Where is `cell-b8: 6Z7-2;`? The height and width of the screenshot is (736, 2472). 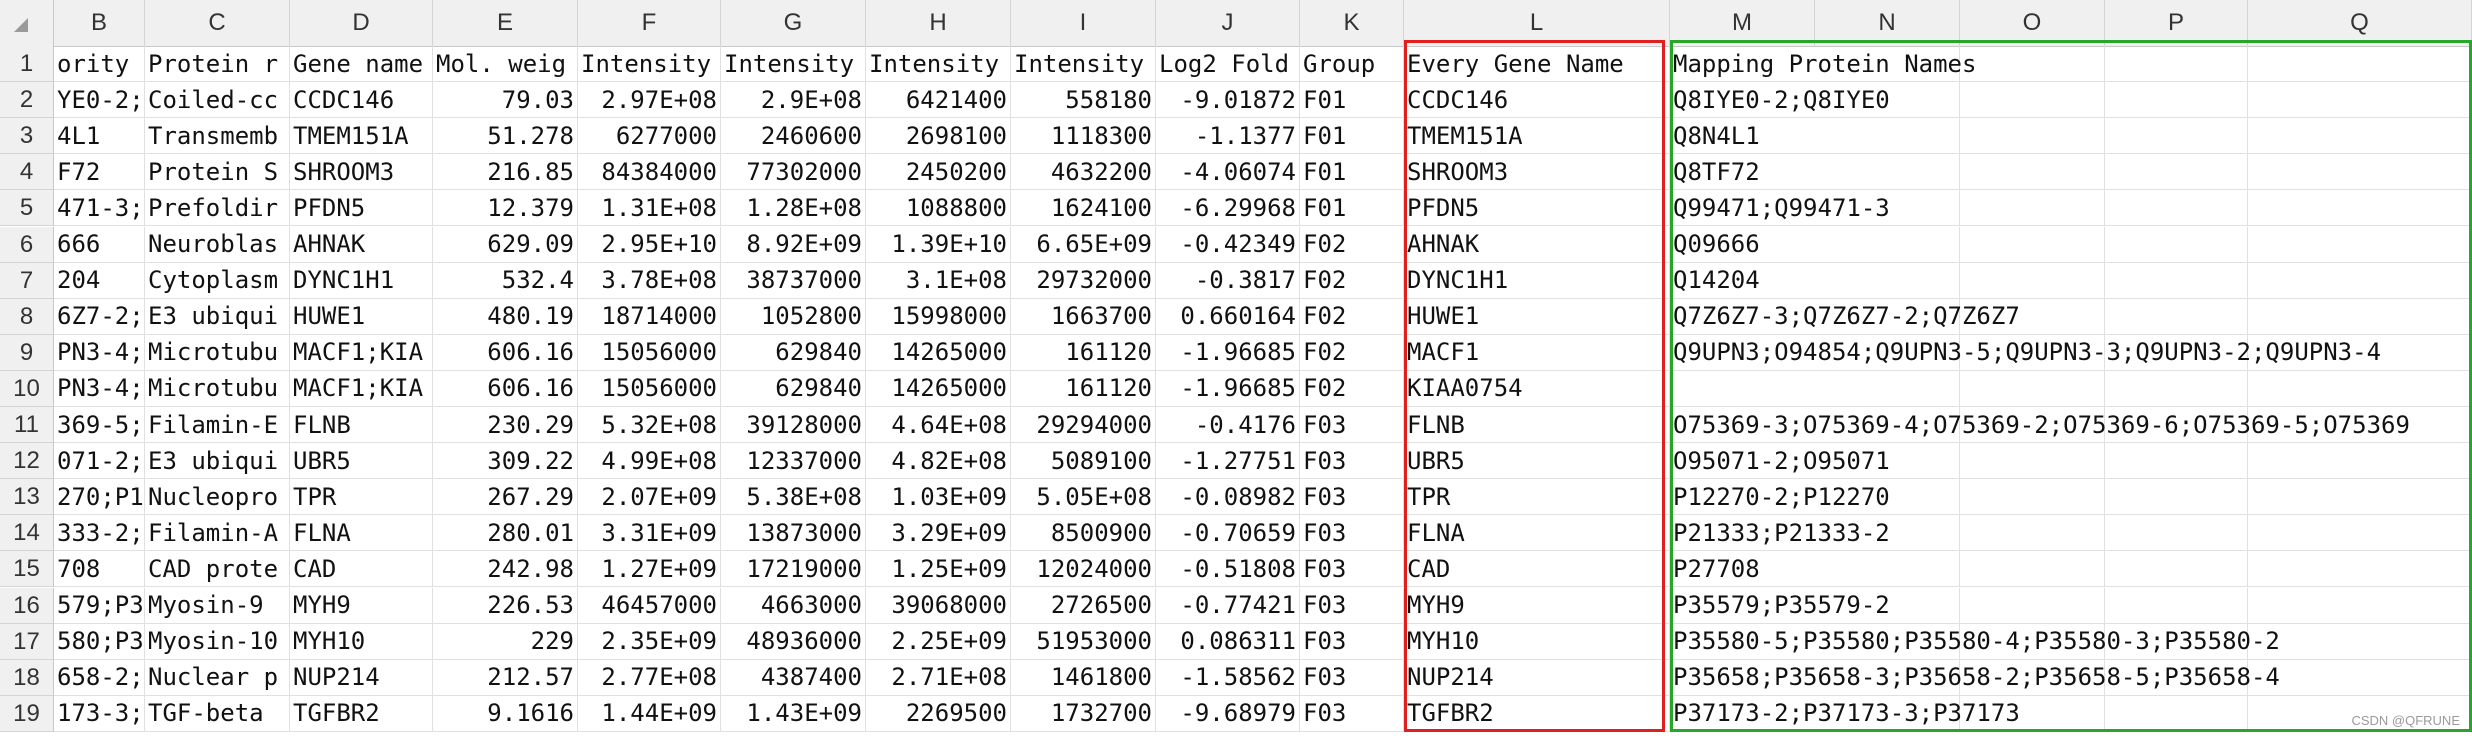 cell-b8: 6Z7-2; is located at coordinates (99, 316).